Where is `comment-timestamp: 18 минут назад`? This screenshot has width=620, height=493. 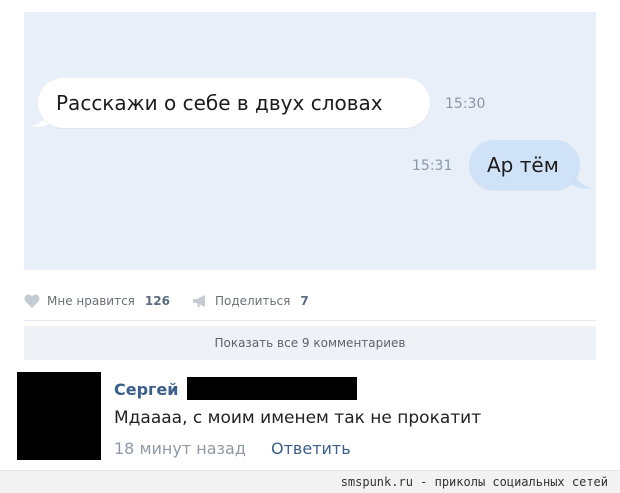 comment-timestamp: 18 минут назад is located at coordinates (180, 448).